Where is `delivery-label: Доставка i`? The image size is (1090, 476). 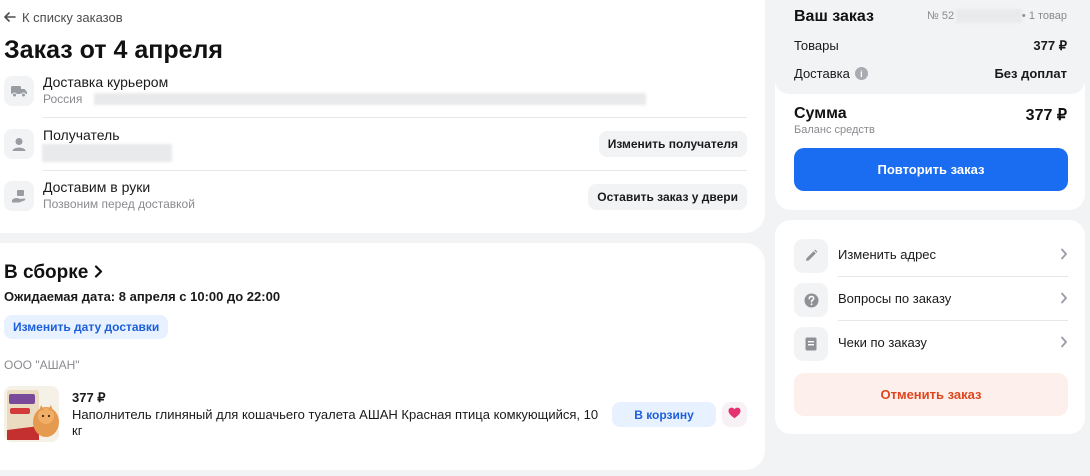 delivery-label: Доставка i is located at coordinates (831, 73).